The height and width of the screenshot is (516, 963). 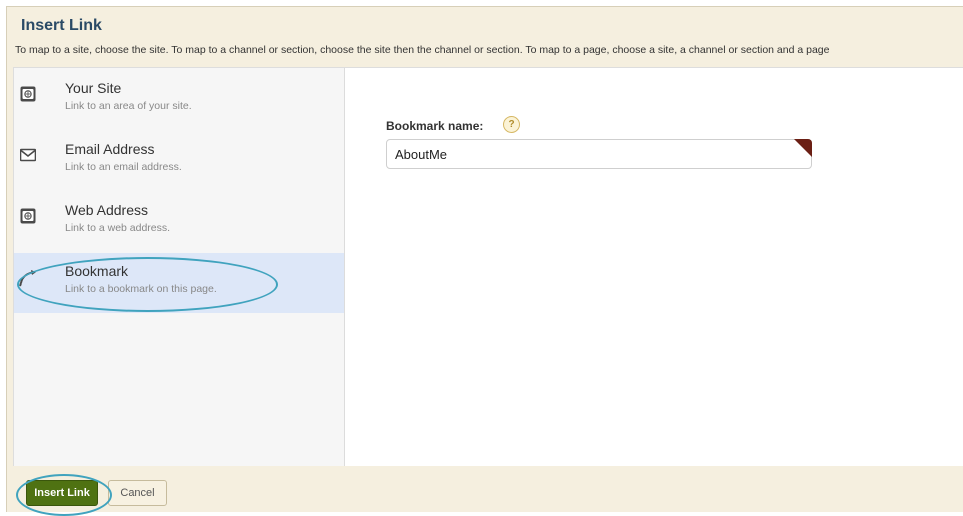 What do you see at coordinates (599, 154) in the screenshot?
I see `bookmark-name-input` at bounding box center [599, 154].